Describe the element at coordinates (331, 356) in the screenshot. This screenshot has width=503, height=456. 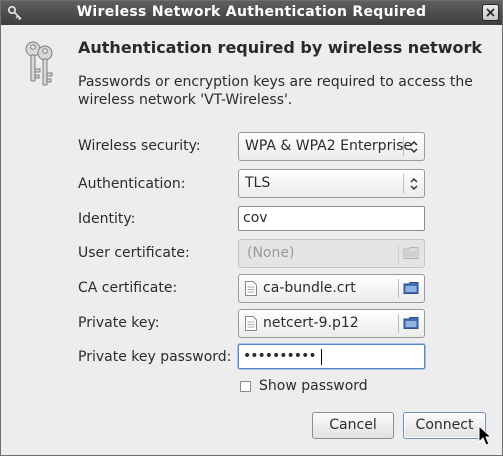
I see `private-key-password-input: ••••••••••` at that location.